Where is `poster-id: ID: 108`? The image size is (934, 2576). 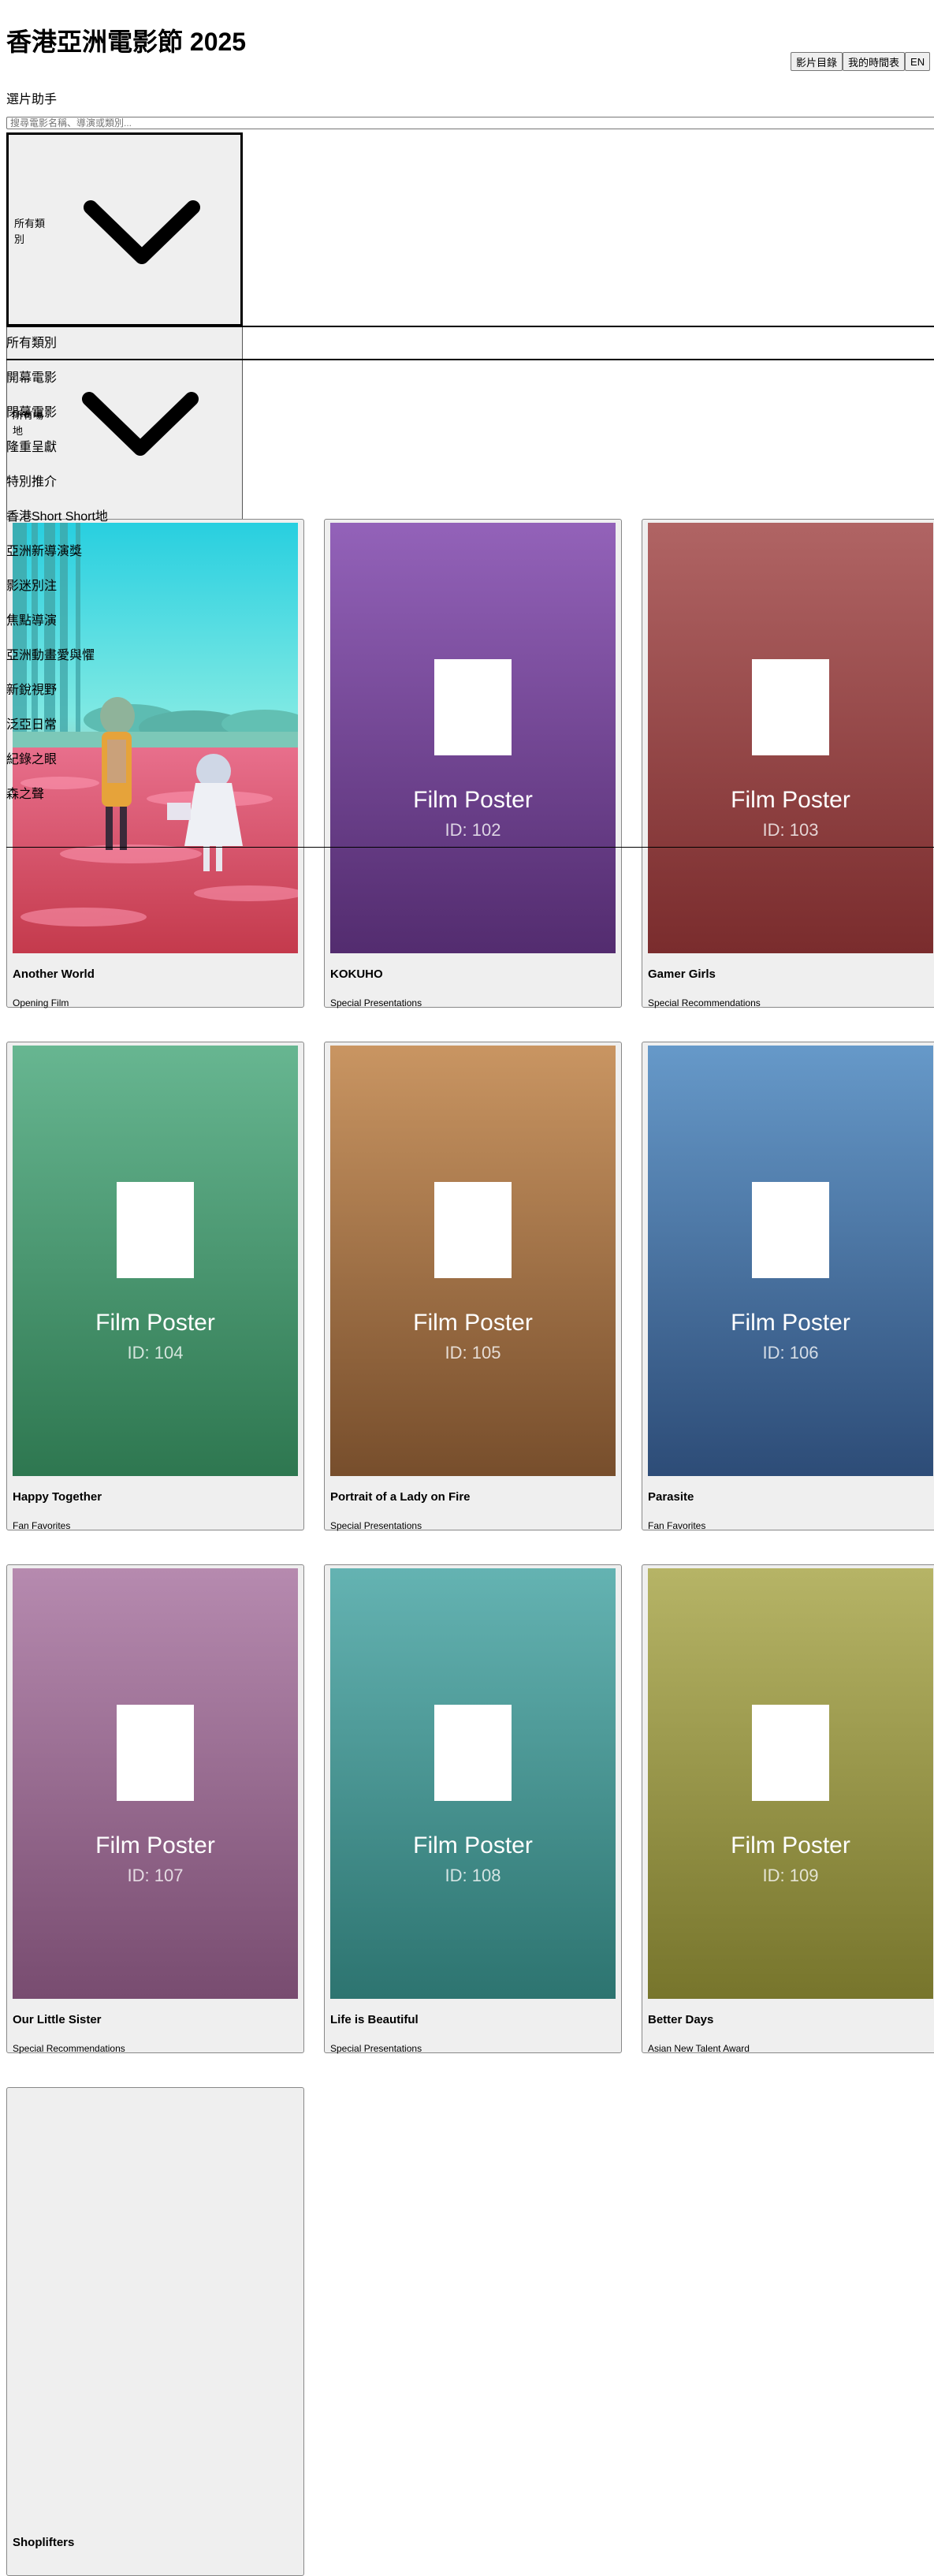 poster-id: ID: 108 is located at coordinates (473, 1875).